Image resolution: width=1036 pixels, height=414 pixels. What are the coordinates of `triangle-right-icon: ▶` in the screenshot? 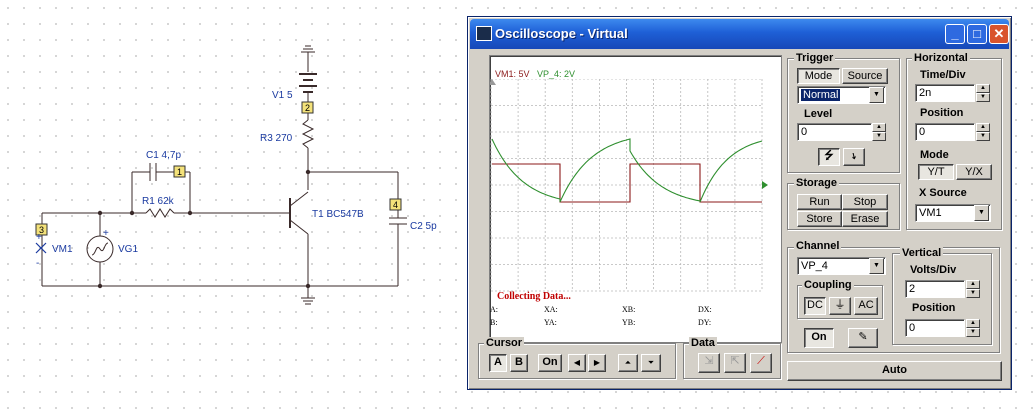 It's located at (597, 362).